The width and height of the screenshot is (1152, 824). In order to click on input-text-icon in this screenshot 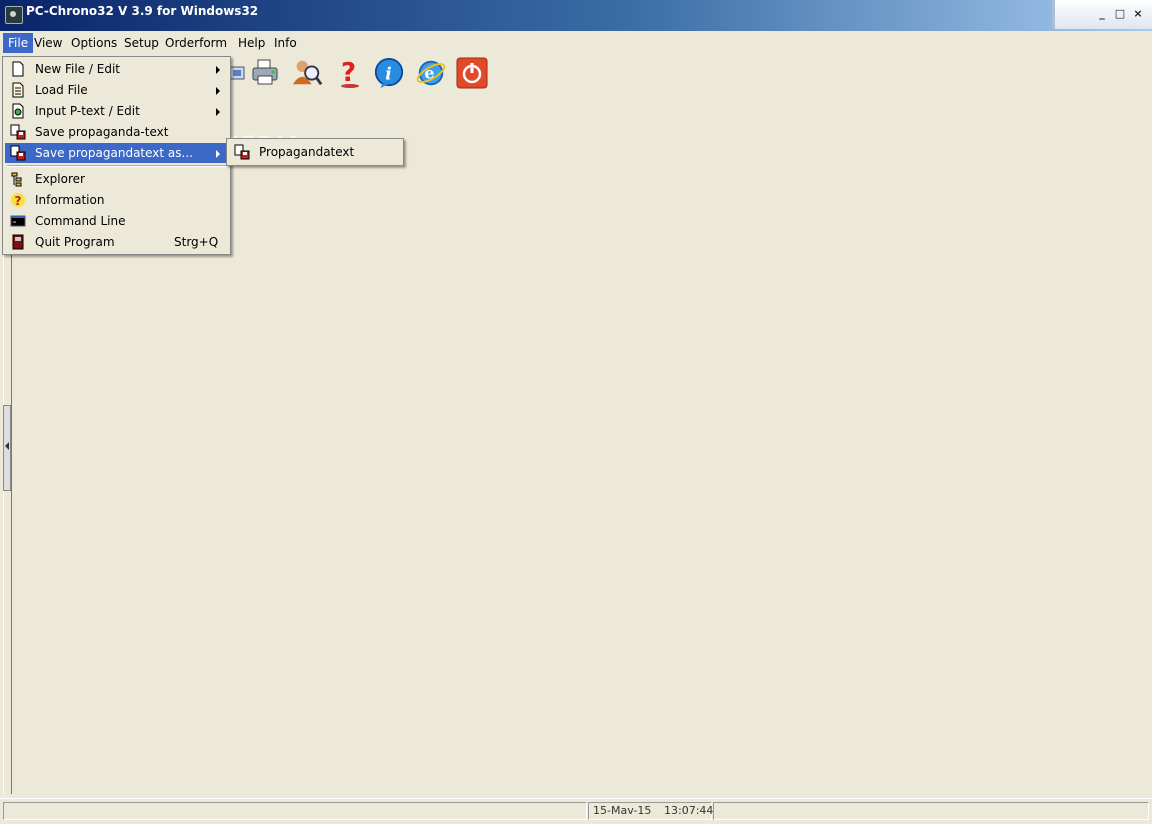, I will do `click(18, 111)`.